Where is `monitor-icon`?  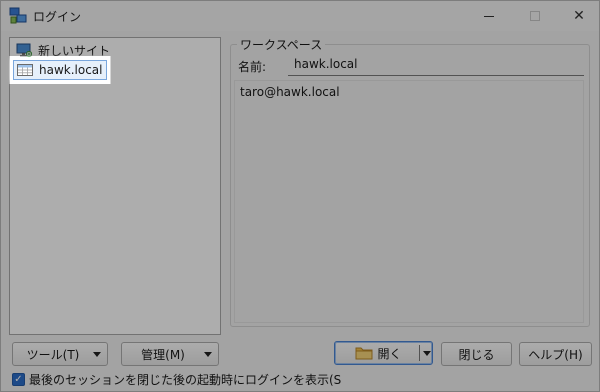
monitor-icon is located at coordinates (24, 50).